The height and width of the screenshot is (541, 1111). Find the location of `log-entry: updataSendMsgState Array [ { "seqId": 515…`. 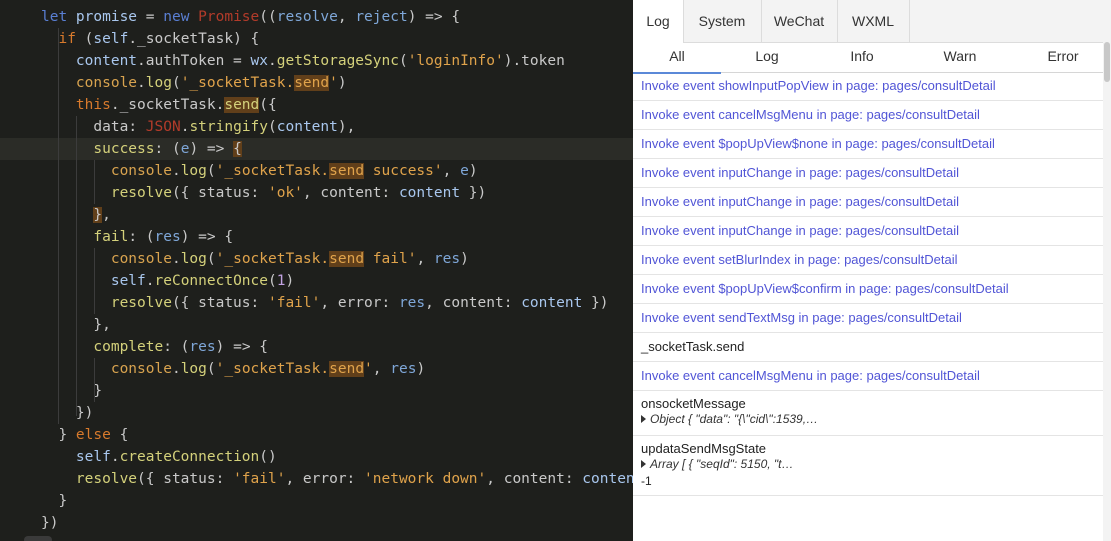

log-entry: updataSendMsgState Array [ { "seqId": 515… is located at coordinates (868, 466).